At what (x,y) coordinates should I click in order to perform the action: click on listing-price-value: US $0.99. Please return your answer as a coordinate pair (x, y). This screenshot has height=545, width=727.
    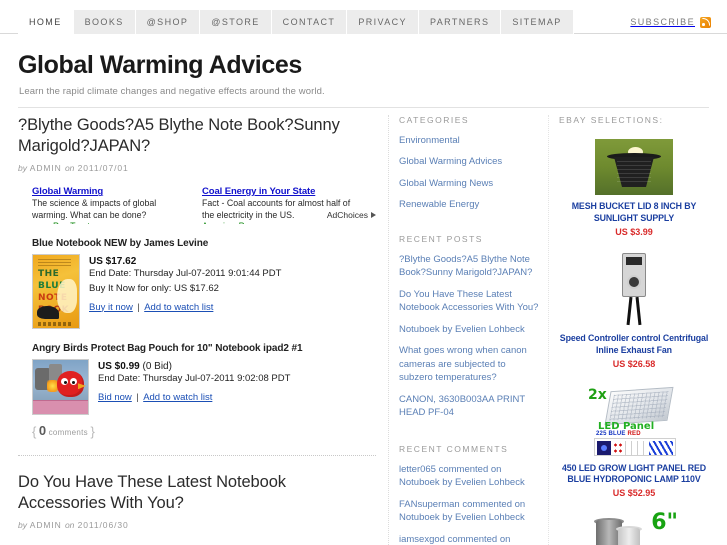
    Looking at the image, I should click on (119, 367).